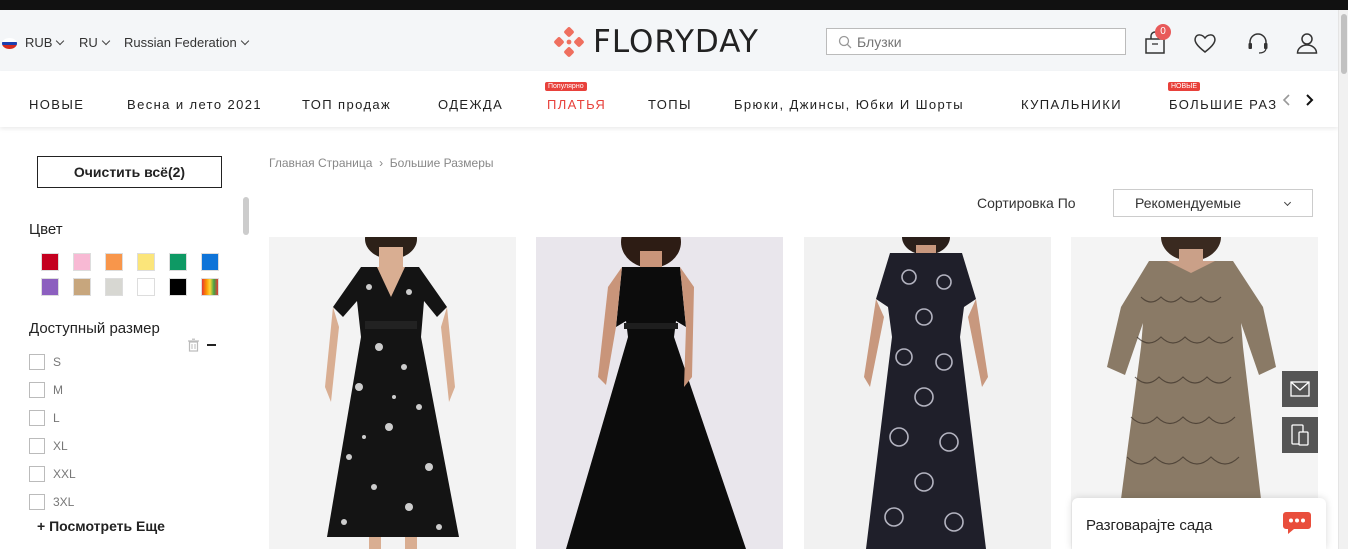  What do you see at coordinates (41, 526) in the screenshot?
I see `plus-icon: +` at bounding box center [41, 526].